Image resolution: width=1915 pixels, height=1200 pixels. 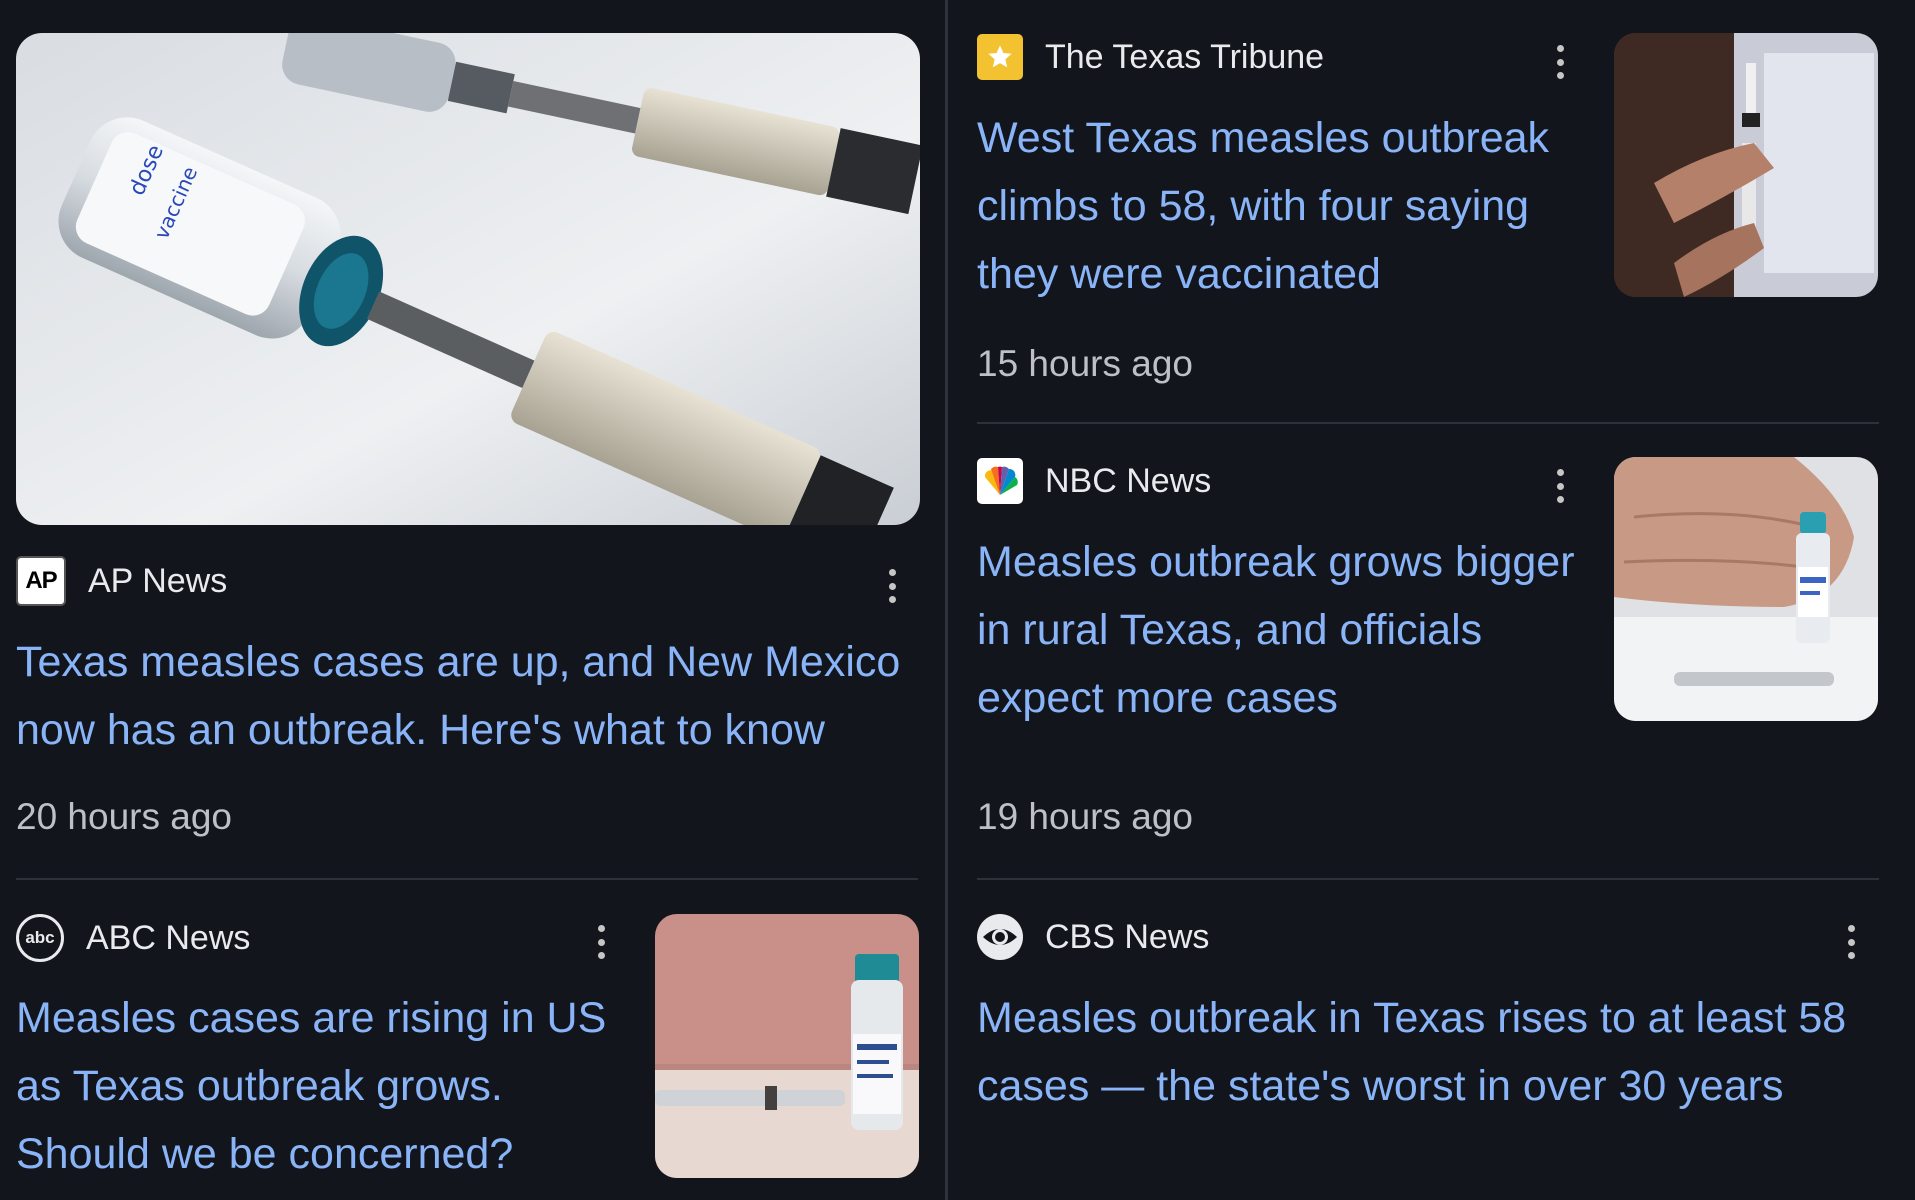 What do you see at coordinates (1000, 57) in the screenshot?
I see `texas-tribune-star-icon` at bounding box center [1000, 57].